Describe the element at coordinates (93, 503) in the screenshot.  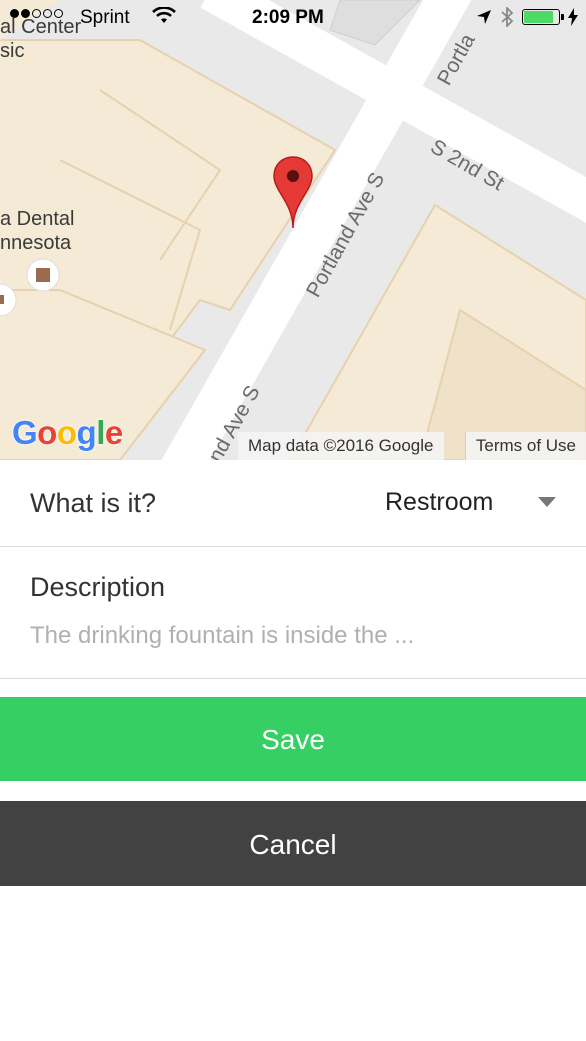
I see `type-label: What is it?` at that location.